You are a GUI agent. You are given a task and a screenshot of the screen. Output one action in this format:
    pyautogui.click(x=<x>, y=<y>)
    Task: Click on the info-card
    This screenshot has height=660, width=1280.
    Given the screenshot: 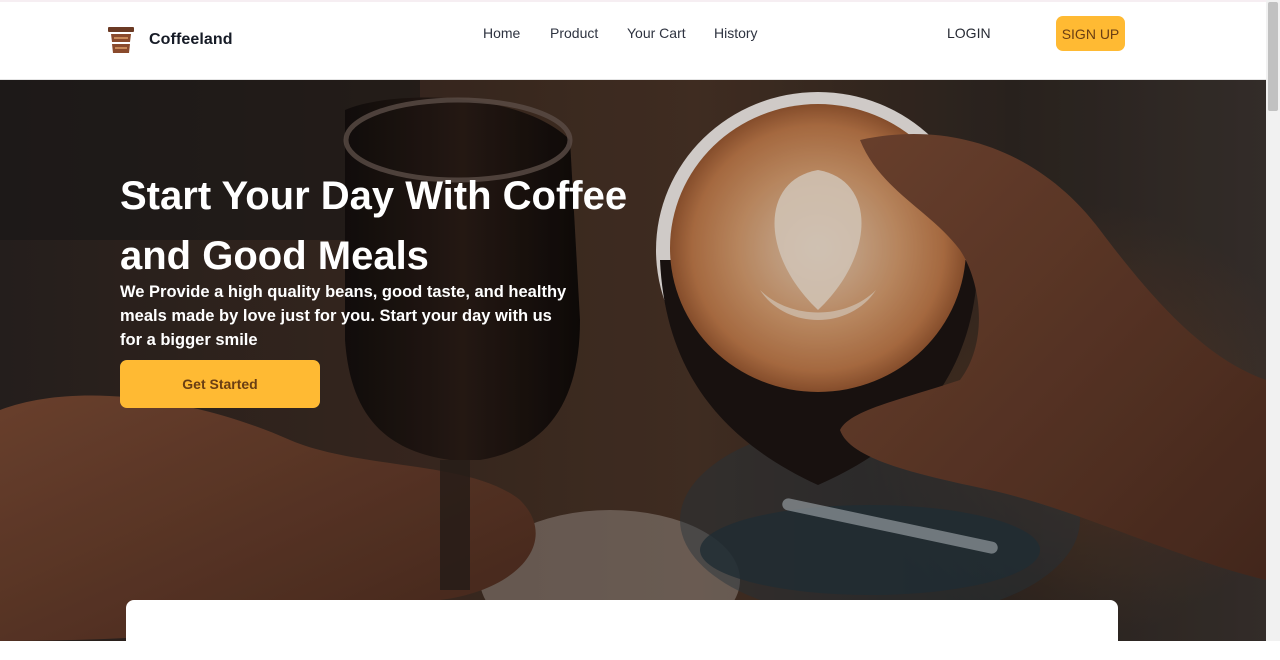 What is the action you would take?
    pyautogui.click(x=622, y=630)
    